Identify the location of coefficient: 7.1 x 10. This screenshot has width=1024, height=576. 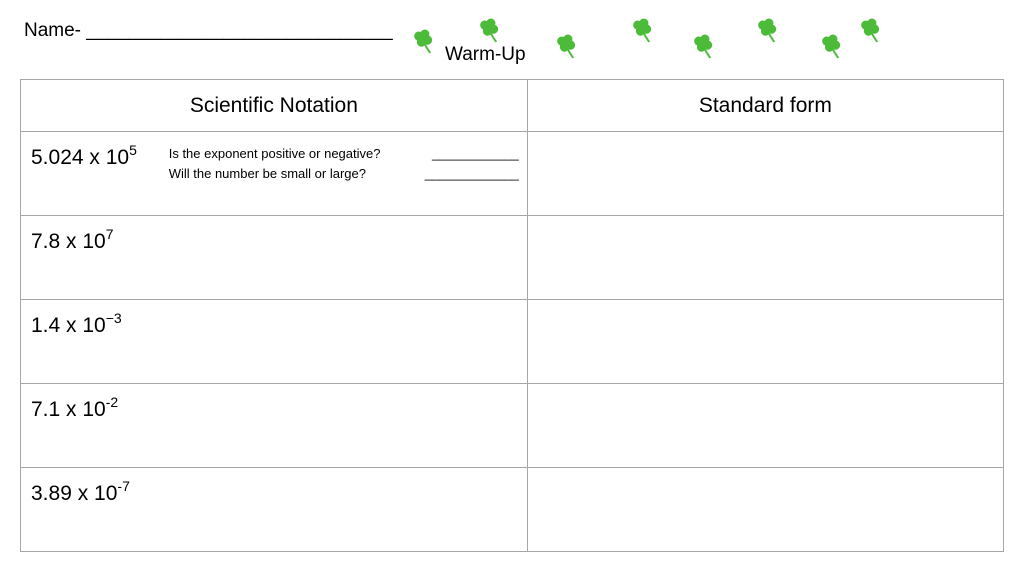
(68, 409).